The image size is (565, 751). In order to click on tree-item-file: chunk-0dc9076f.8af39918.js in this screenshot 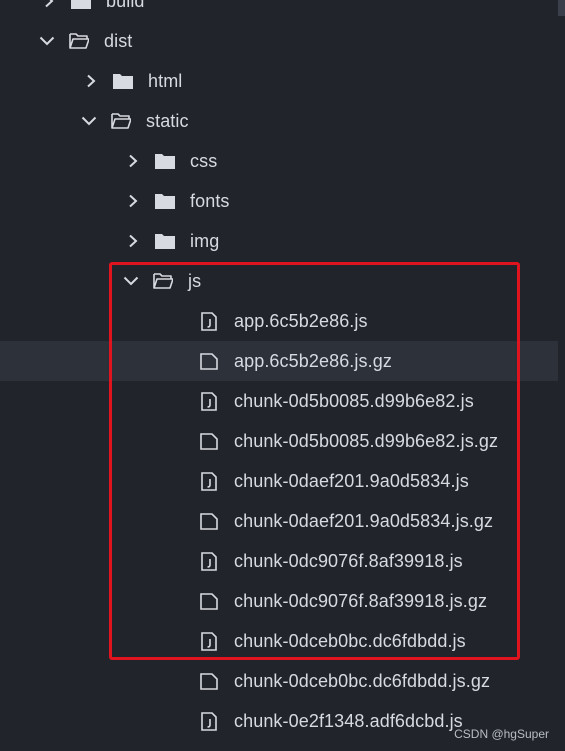, I will do `click(279, 561)`.